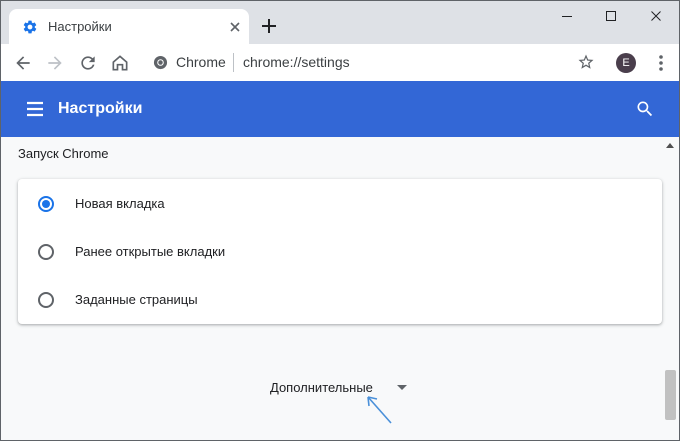 The image size is (680, 441). I want to click on bookmark-star-icon, so click(586, 62).